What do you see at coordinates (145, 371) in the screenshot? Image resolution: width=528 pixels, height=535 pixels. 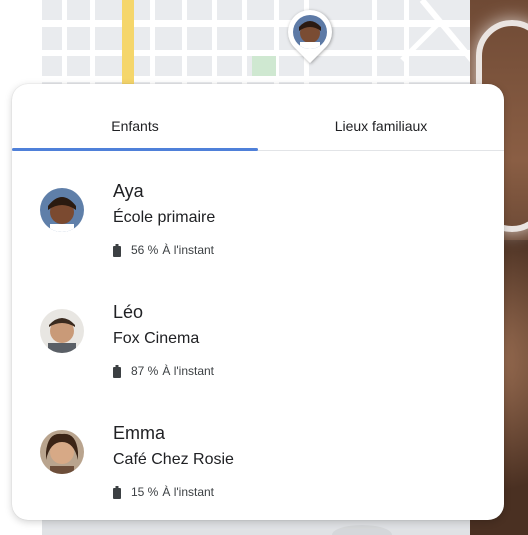 I see `battery-level: 87 %` at bounding box center [145, 371].